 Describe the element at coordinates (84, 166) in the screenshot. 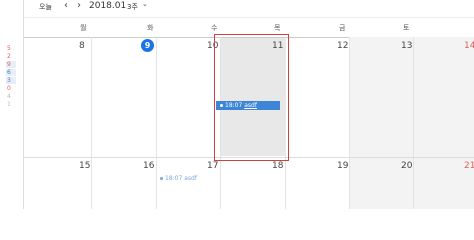

I see `day-number: 15` at that location.